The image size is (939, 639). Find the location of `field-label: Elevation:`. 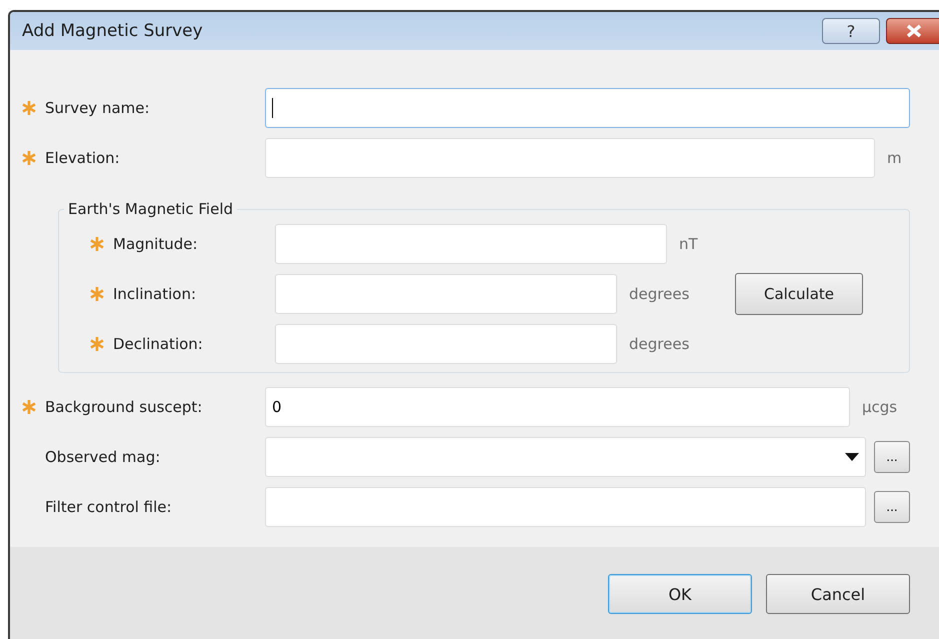

field-label: Elevation: is located at coordinates (82, 158).